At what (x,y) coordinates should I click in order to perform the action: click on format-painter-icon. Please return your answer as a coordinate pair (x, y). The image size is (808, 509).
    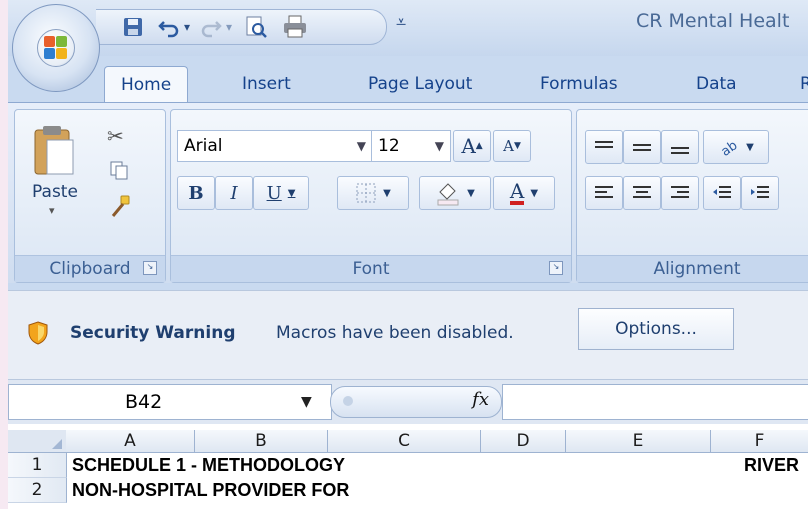
    Looking at the image, I should click on (121, 208).